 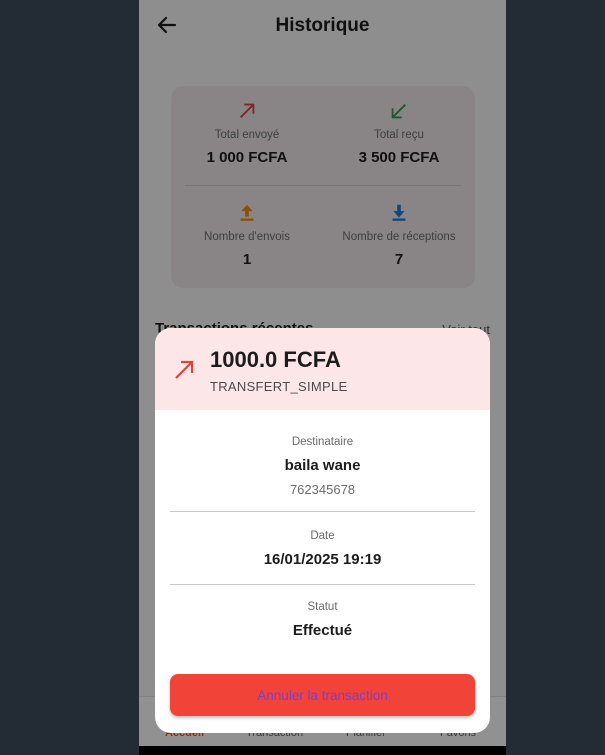 I want to click on status-label: Statut, so click(x=322, y=607).